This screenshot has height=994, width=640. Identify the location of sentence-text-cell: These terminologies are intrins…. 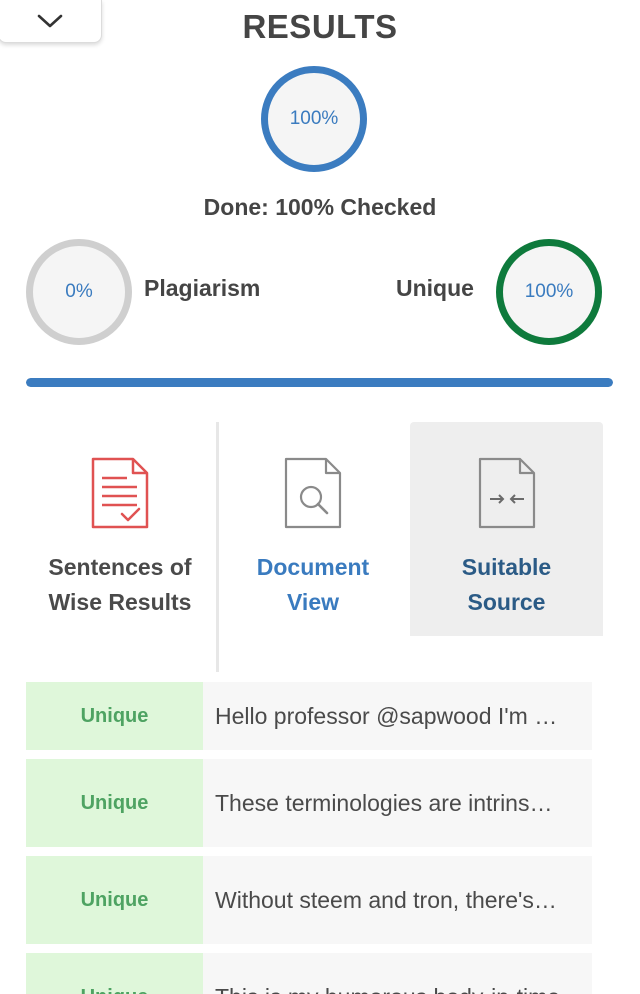
(397, 803).